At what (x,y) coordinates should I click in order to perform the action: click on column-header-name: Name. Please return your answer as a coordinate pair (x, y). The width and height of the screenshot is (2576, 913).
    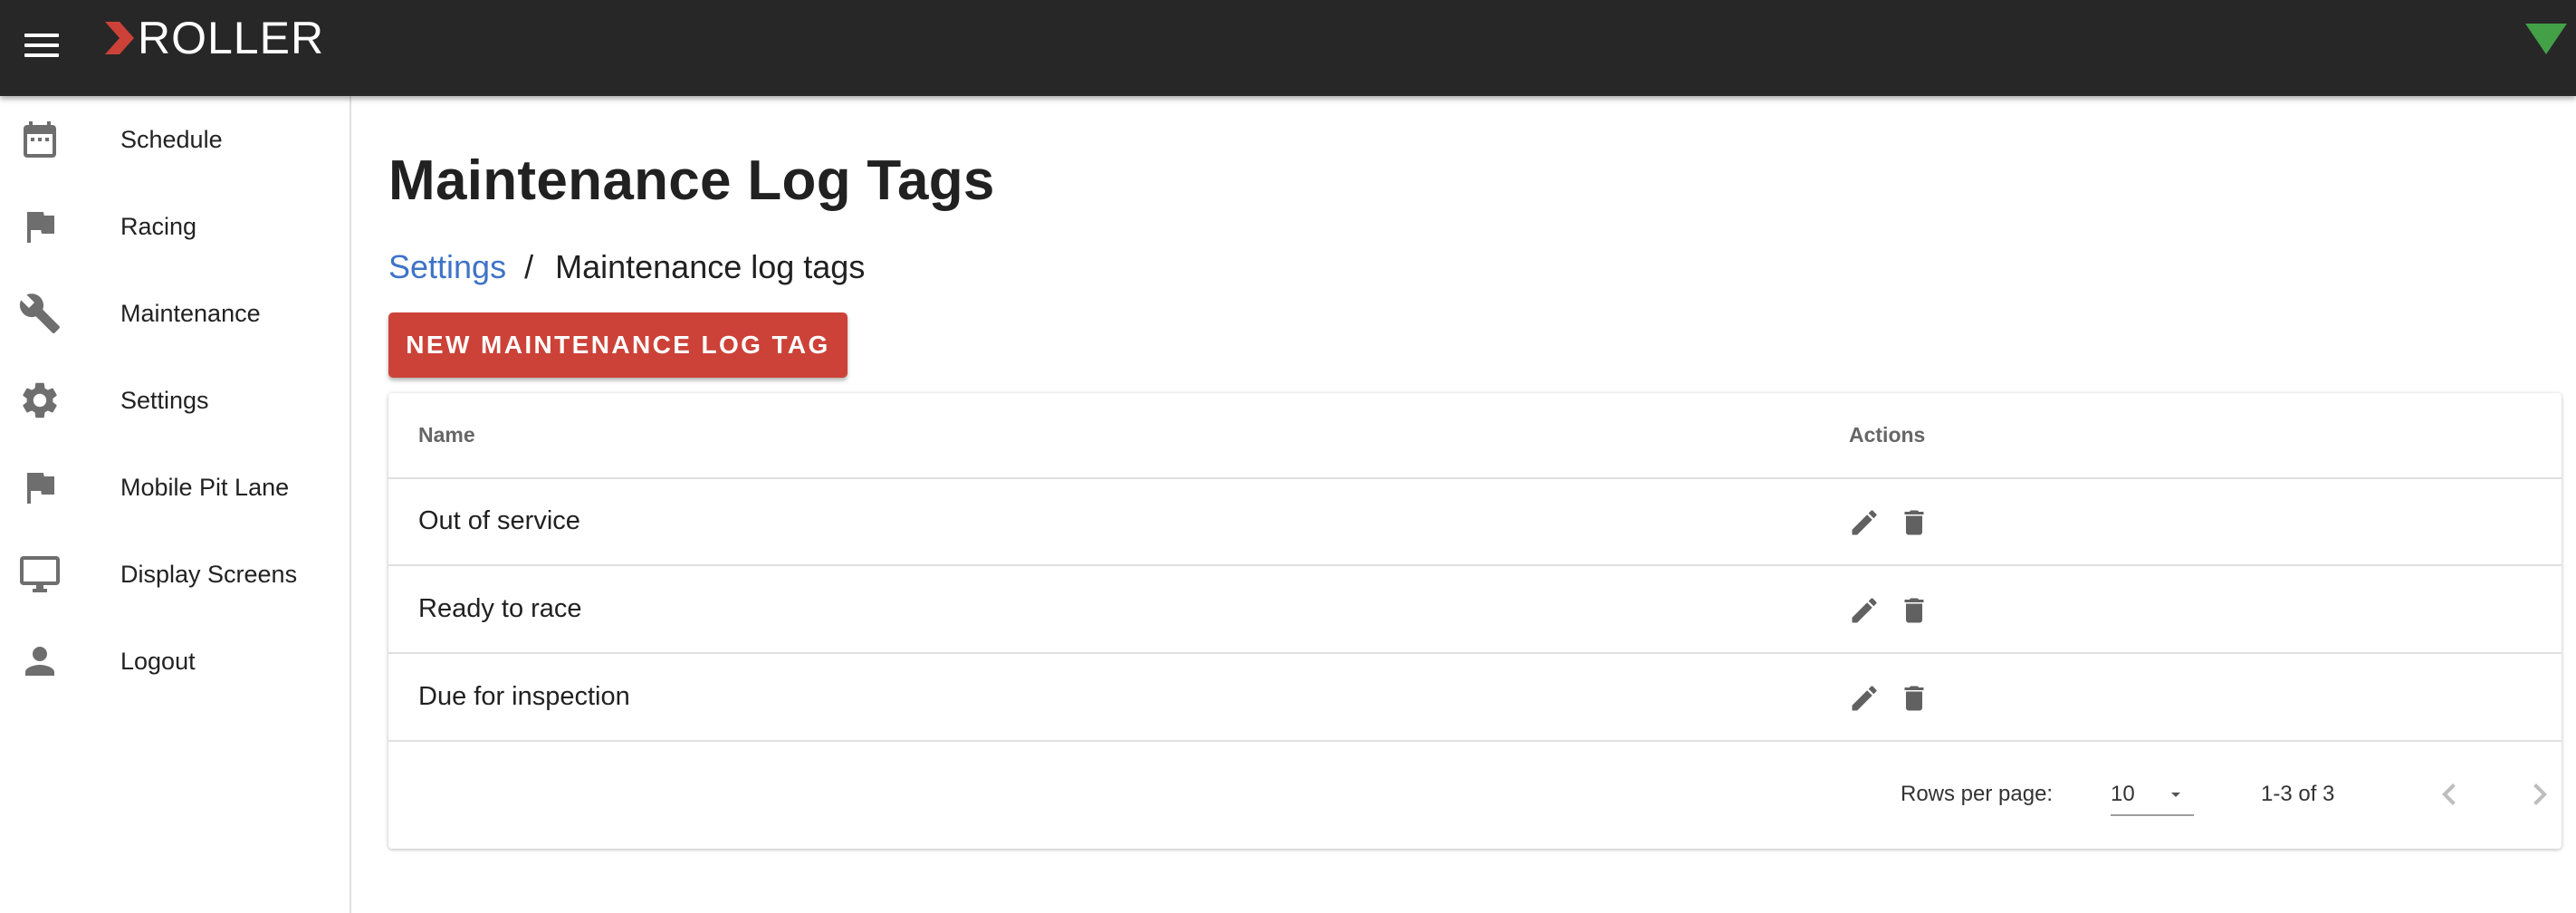
    Looking at the image, I should click on (446, 435).